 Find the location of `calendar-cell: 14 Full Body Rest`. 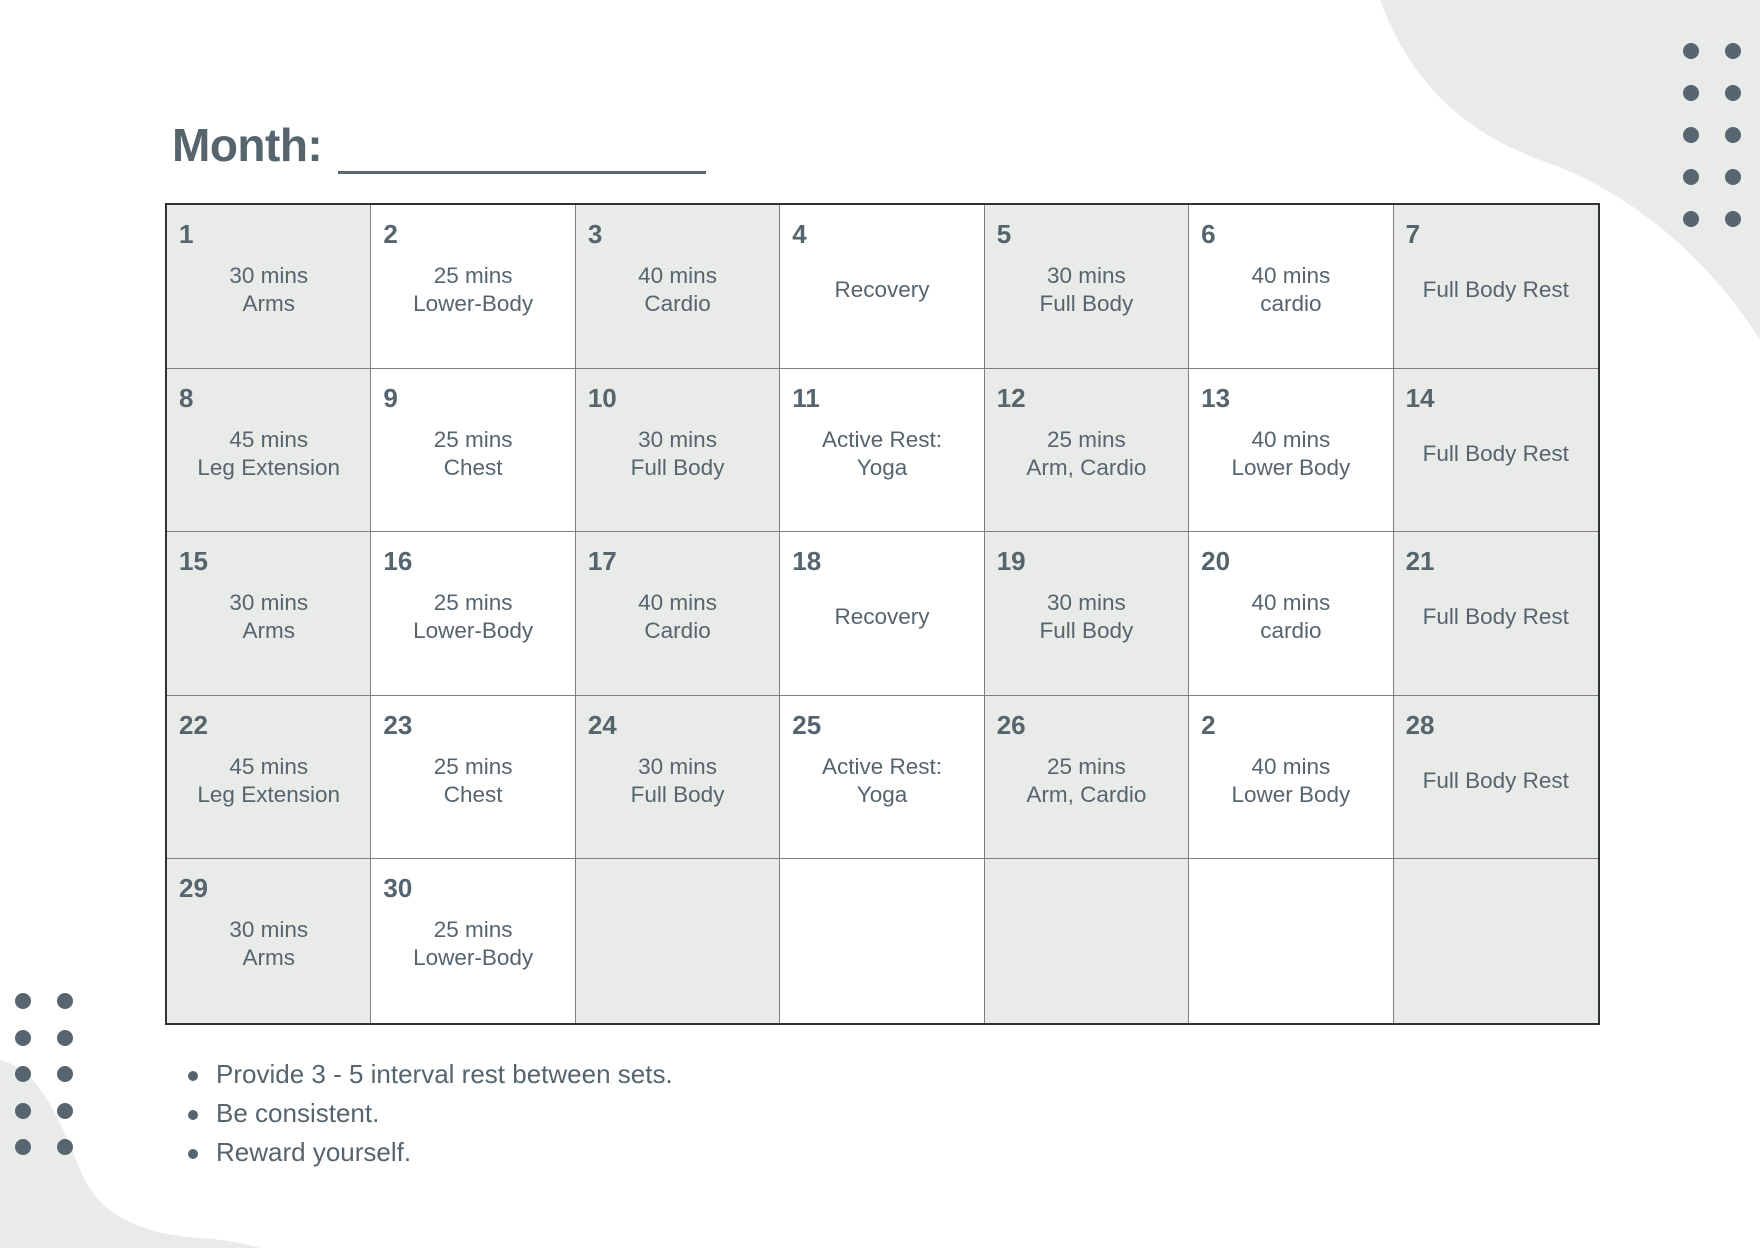

calendar-cell: 14 Full Body Rest is located at coordinates (1495, 450).